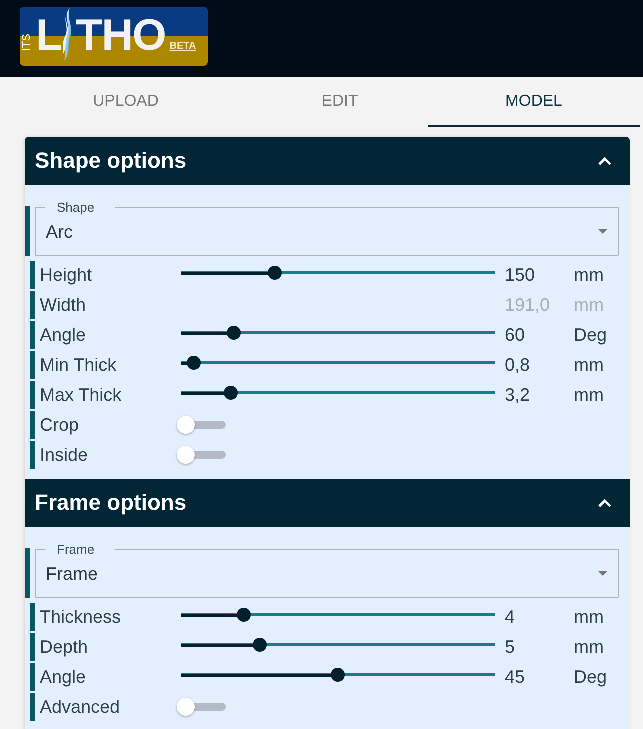 This screenshot has height=729, width=643. What do you see at coordinates (111, 503) in the screenshot?
I see `section-title: Frame options` at bounding box center [111, 503].